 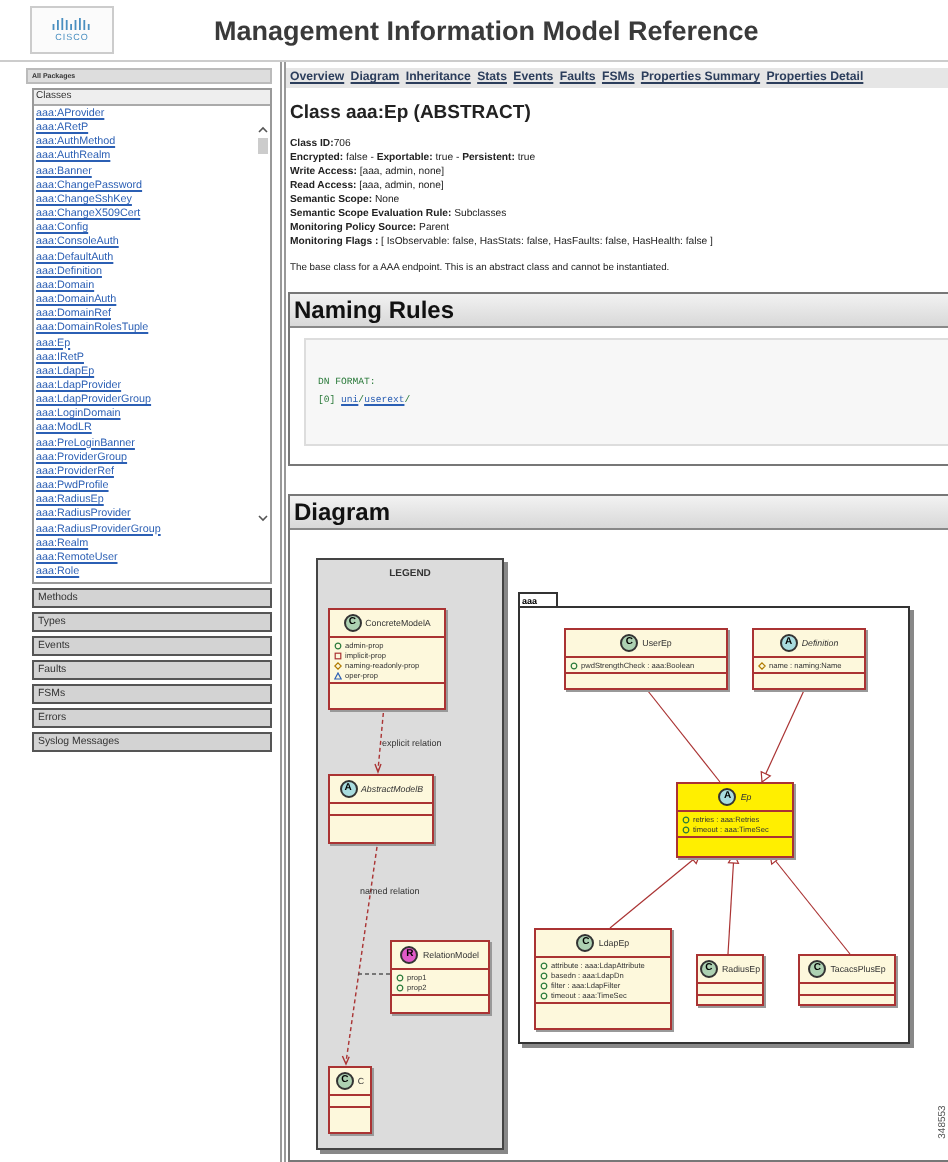 What do you see at coordinates (263, 146) in the screenshot?
I see `scroll-thumb` at bounding box center [263, 146].